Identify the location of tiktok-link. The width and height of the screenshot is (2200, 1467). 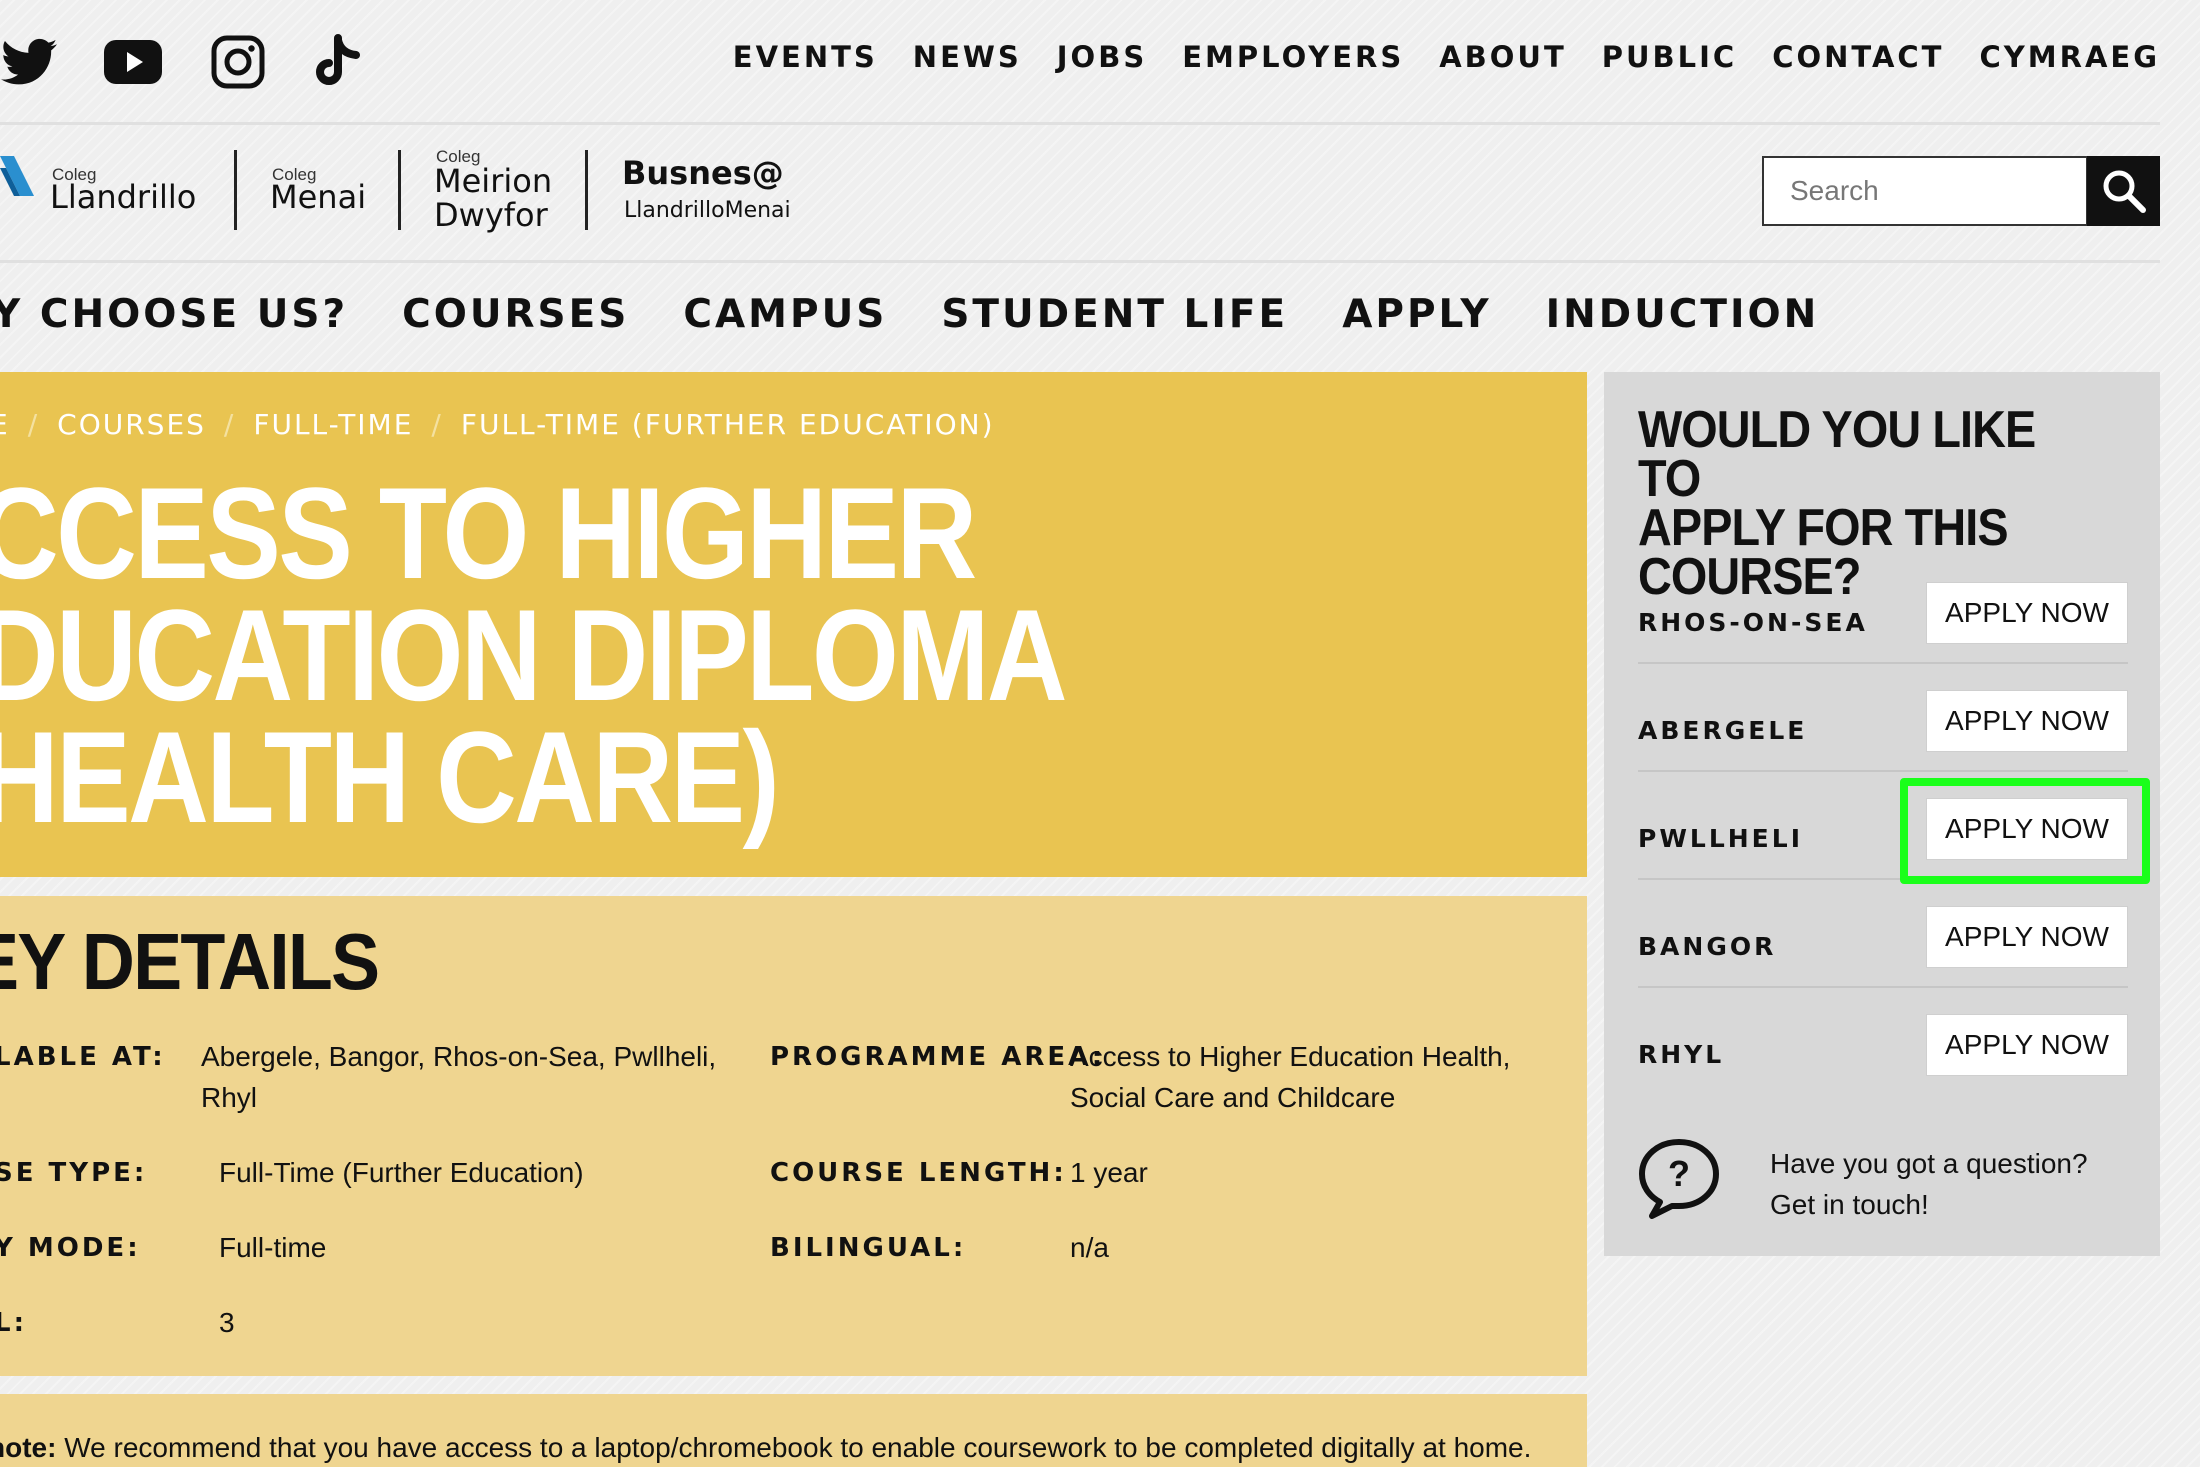
(341, 62).